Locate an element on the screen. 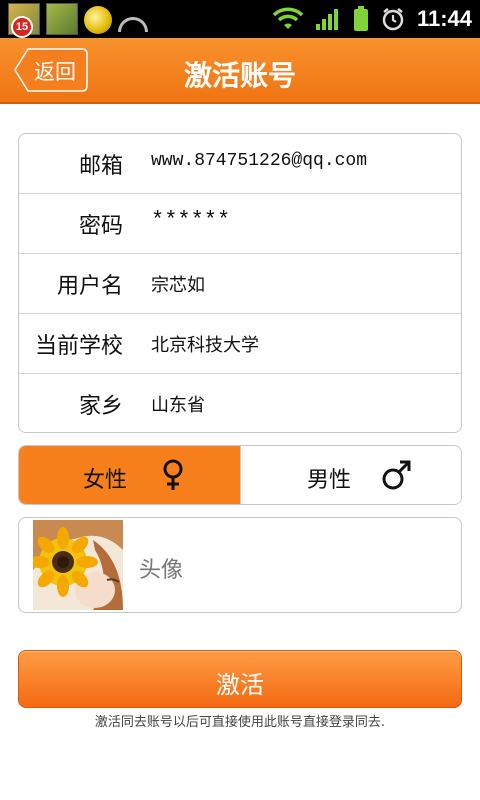 This screenshot has height=800, width=480. status-bar: 15 11:44 is located at coordinates (240, 19).